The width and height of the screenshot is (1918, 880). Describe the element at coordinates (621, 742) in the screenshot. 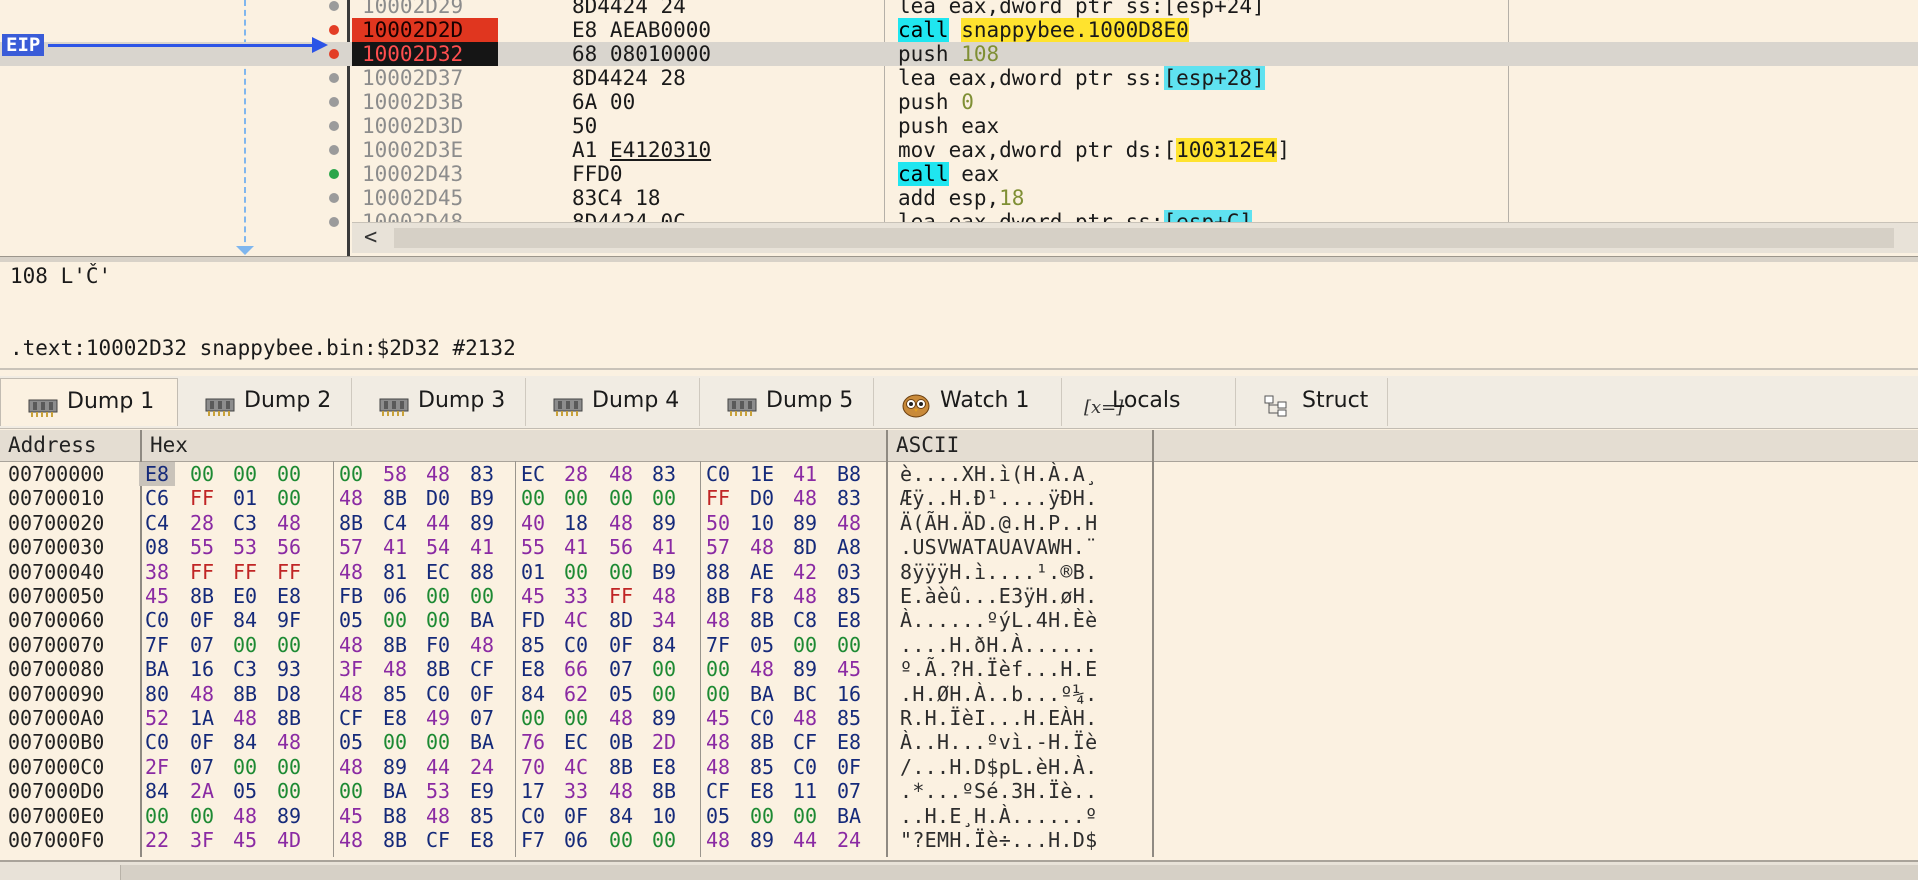

I see `hex-byte: 0B` at that location.